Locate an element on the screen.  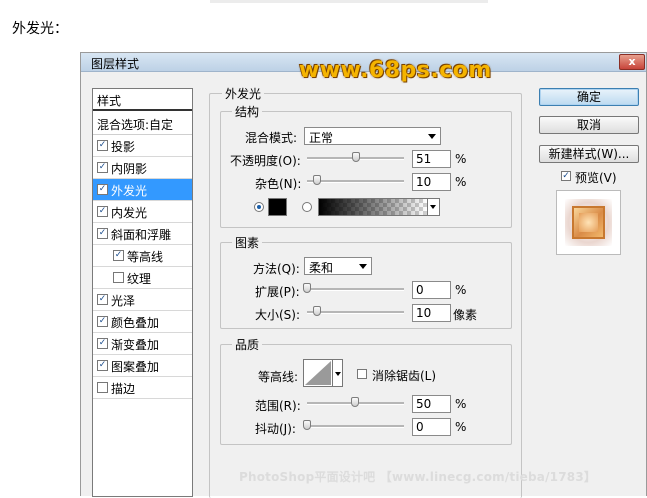
style-item: ✓ 内发光 is located at coordinates (142, 212).